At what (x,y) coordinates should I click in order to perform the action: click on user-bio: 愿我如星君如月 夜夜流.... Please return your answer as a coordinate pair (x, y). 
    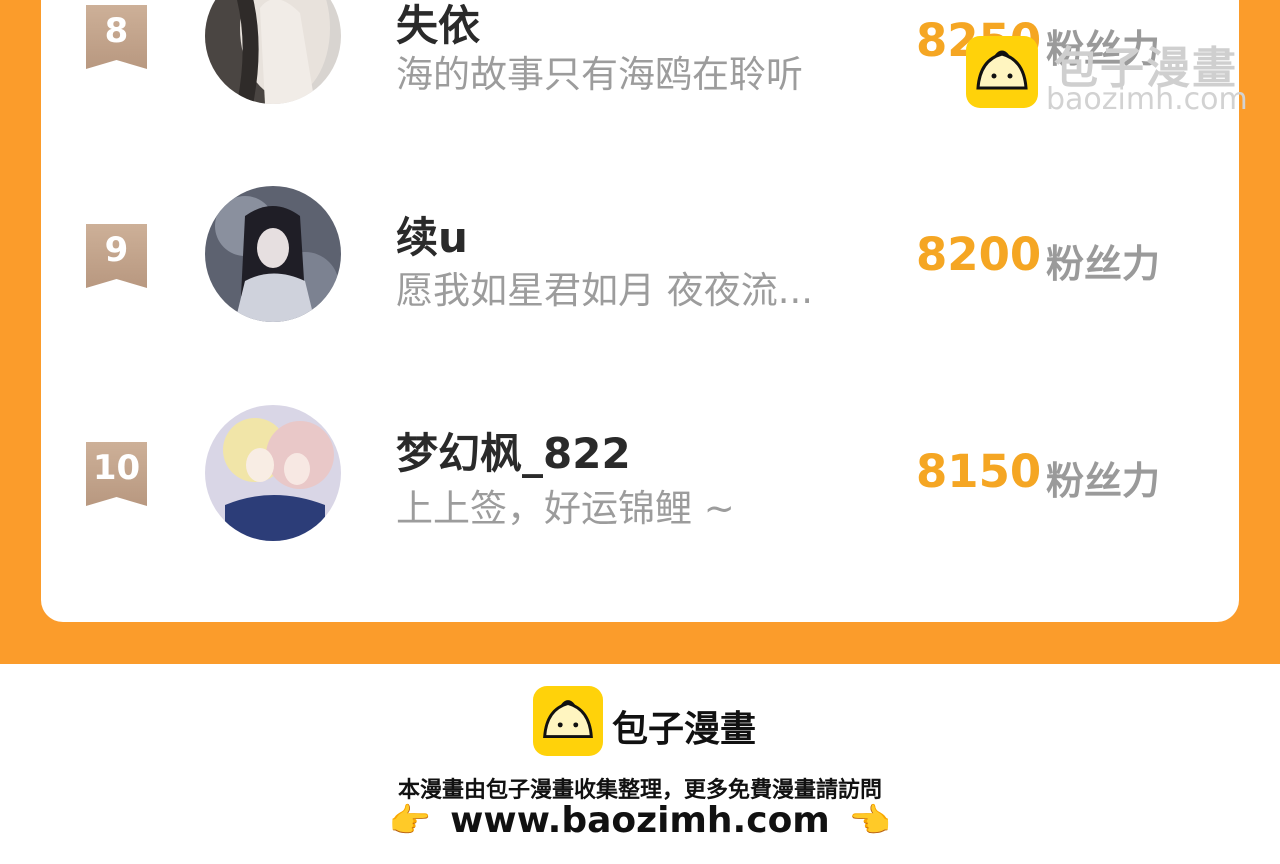
    Looking at the image, I should click on (605, 290).